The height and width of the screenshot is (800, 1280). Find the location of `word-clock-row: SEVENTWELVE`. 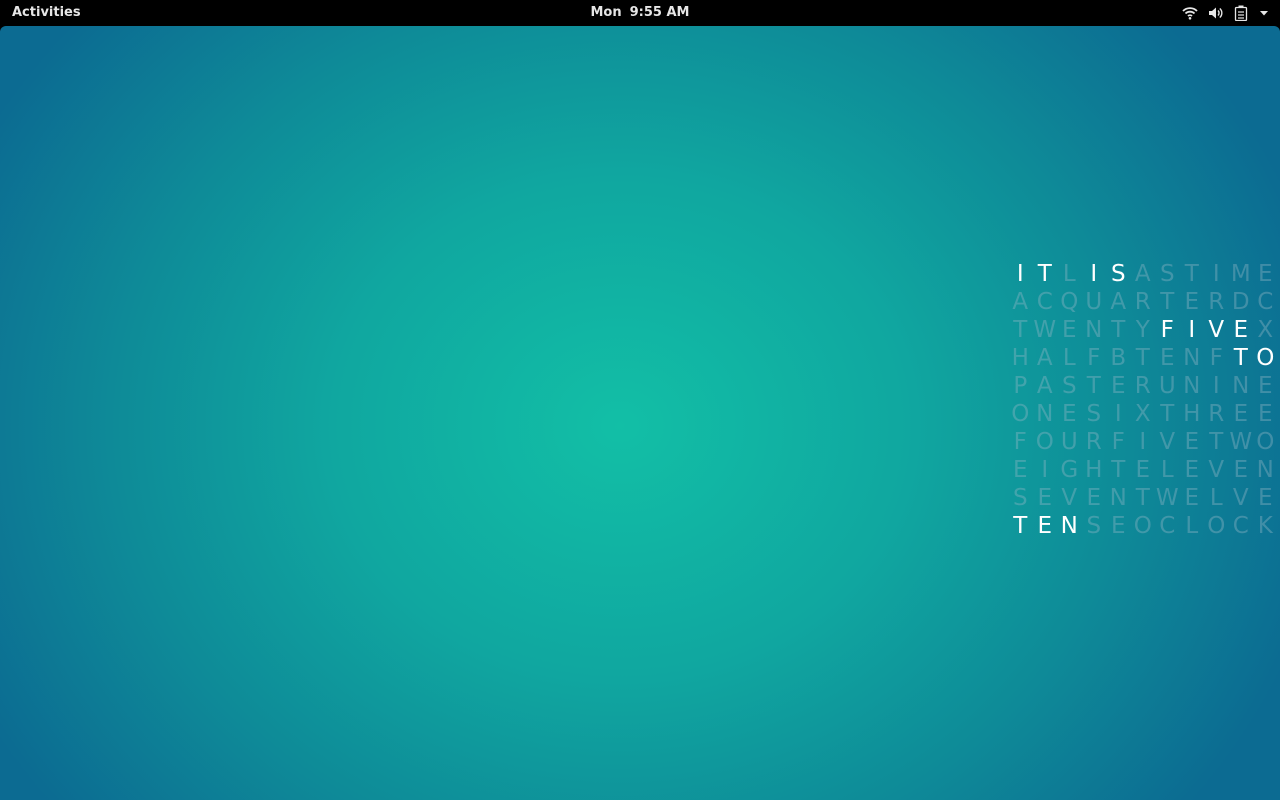

word-clock-row: SEVENTWELVE is located at coordinates (1144, 498).